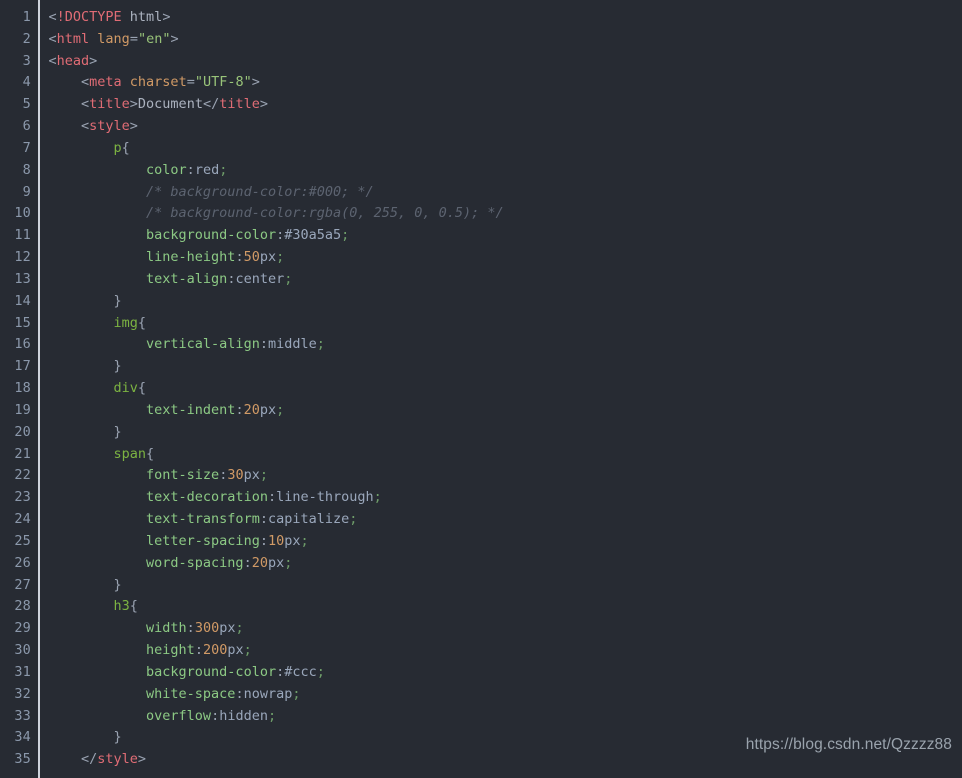 This screenshot has height=778, width=962. I want to click on line-number: 33, so click(19, 717).